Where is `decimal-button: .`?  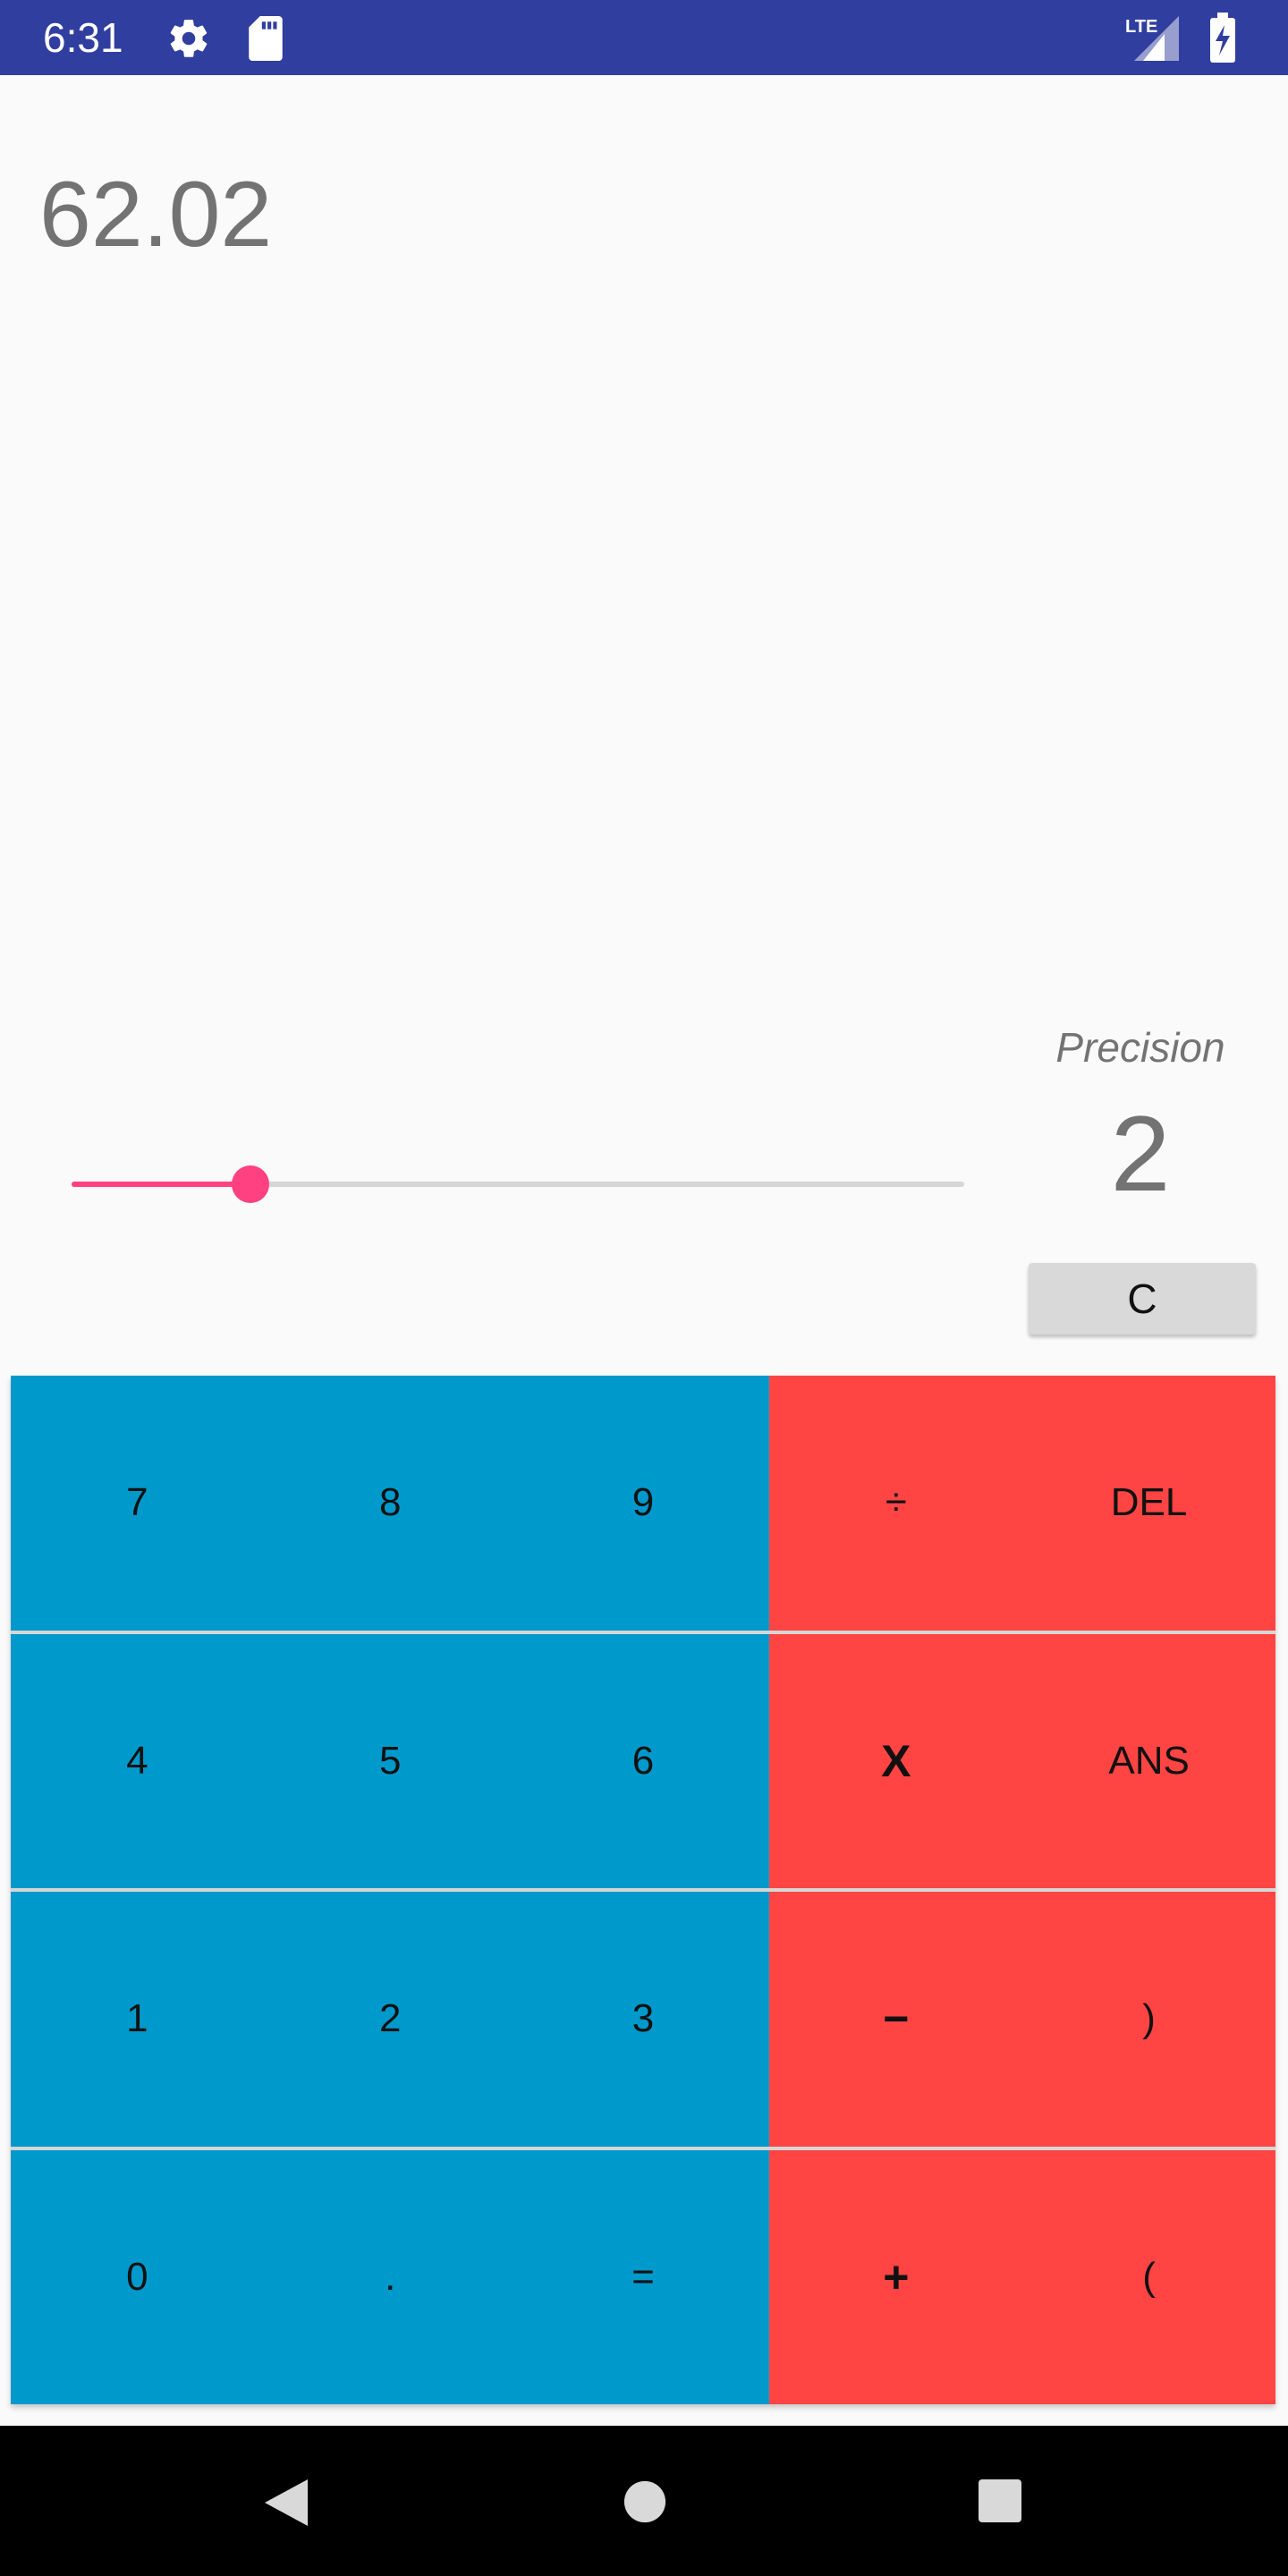
decimal-button: . is located at coordinates (390, 2276).